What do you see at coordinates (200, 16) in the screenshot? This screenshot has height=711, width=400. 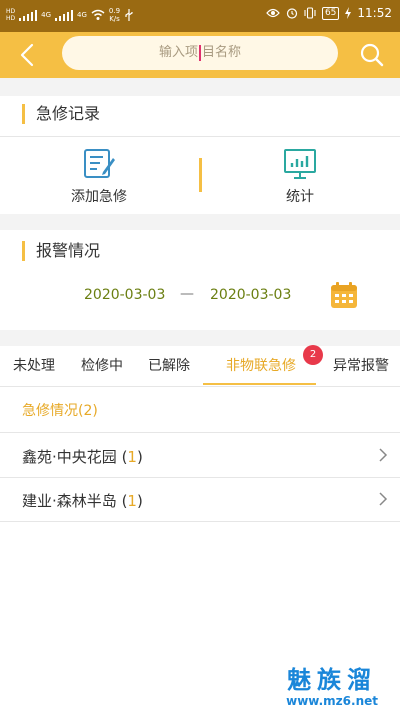 I see `status-bar: HD HD 4G 4G 0.9 K/s 65 11:52` at bounding box center [200, 16].